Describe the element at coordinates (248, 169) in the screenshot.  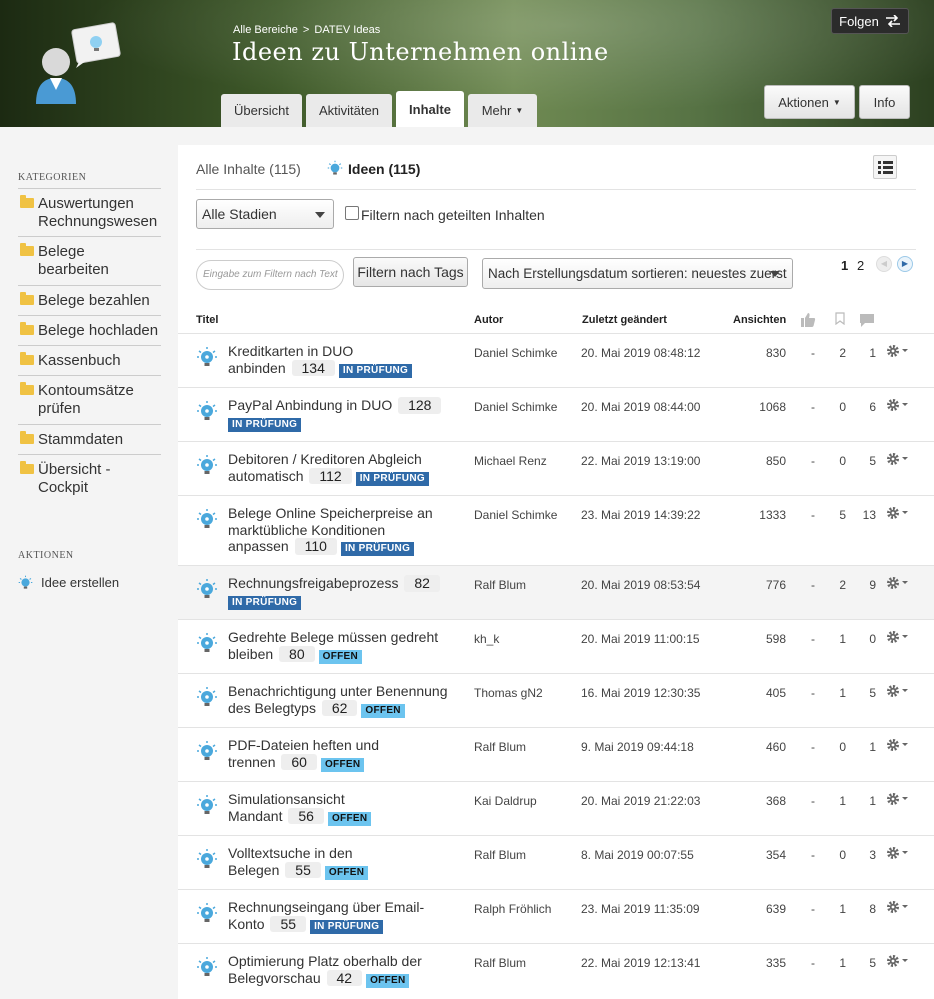
I see `all-content-link: Alle Inhalte (115)` at that location.